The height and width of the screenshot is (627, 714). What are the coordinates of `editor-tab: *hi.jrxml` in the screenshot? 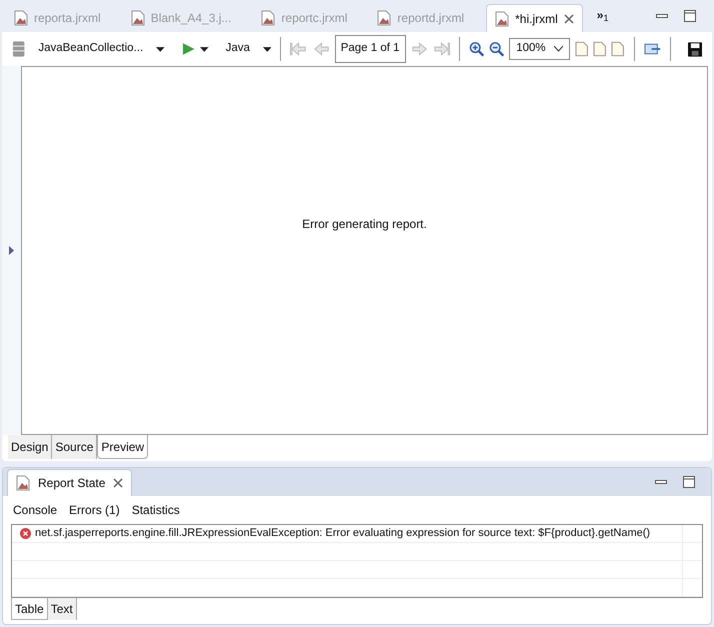 It's located at (534, 18).